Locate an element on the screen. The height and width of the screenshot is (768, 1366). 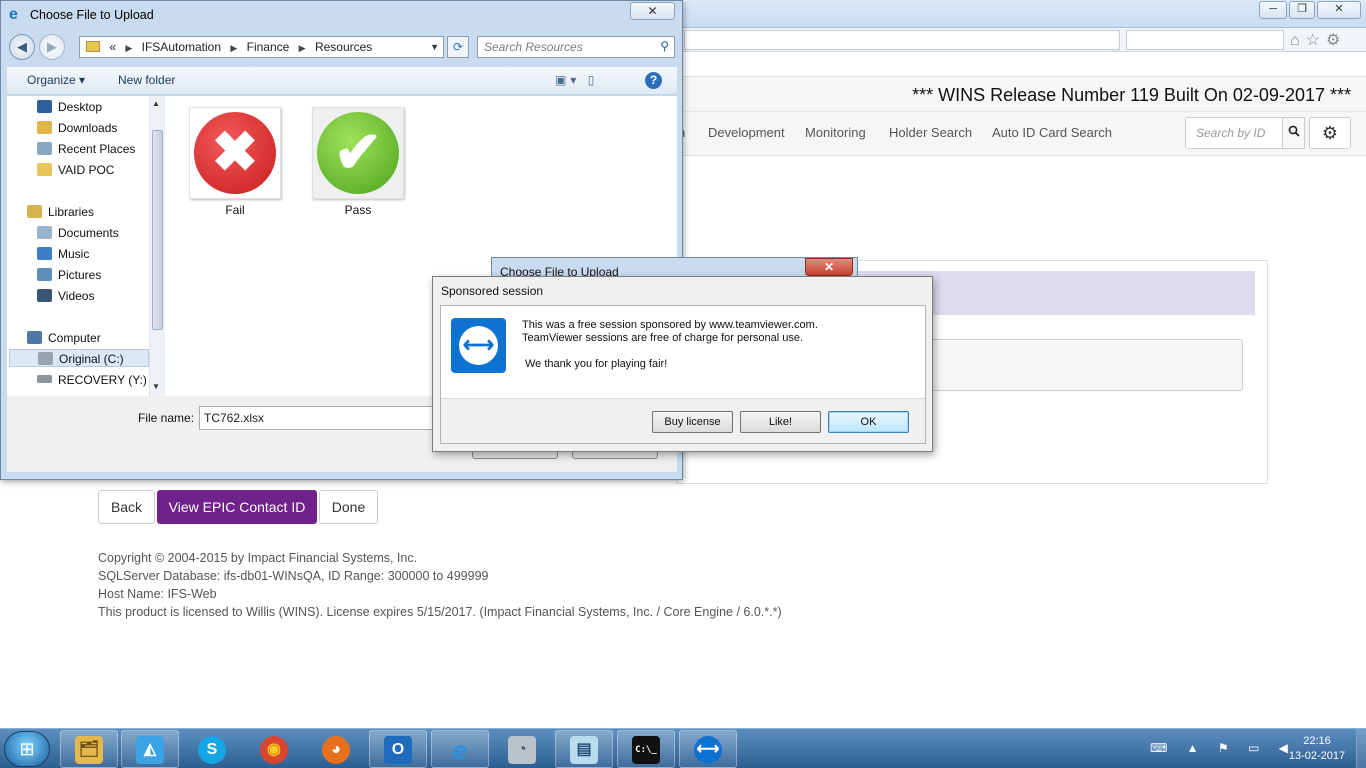
videos-icon is located at coordinates (44, 295).